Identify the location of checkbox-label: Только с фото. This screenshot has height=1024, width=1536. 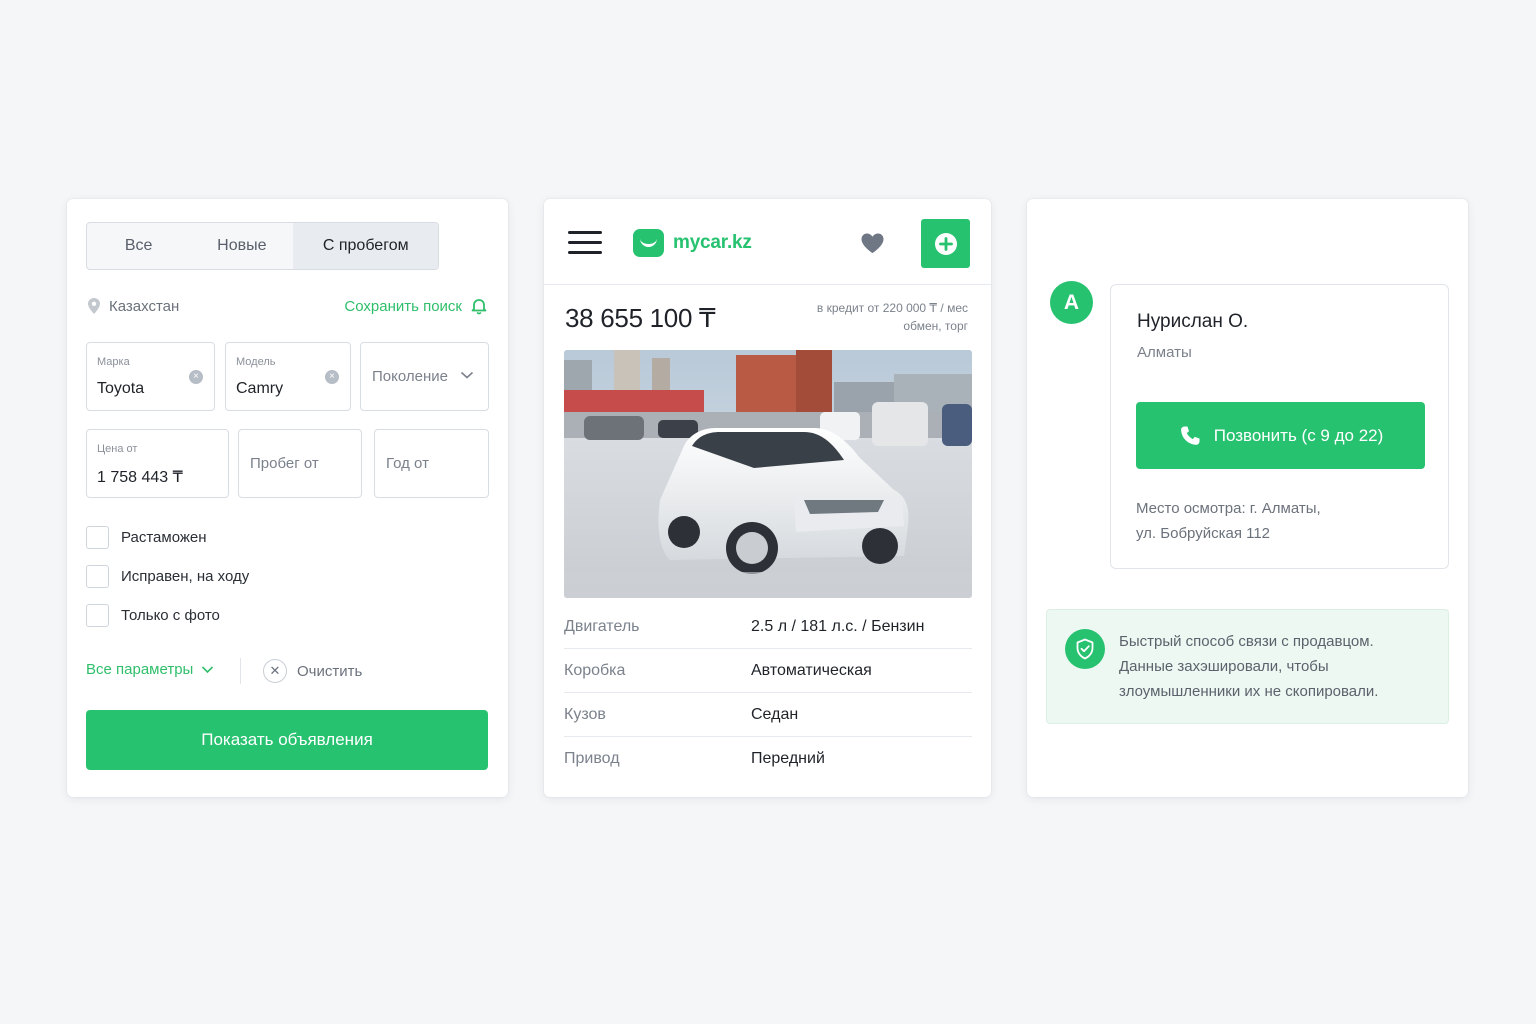
(170, 615).